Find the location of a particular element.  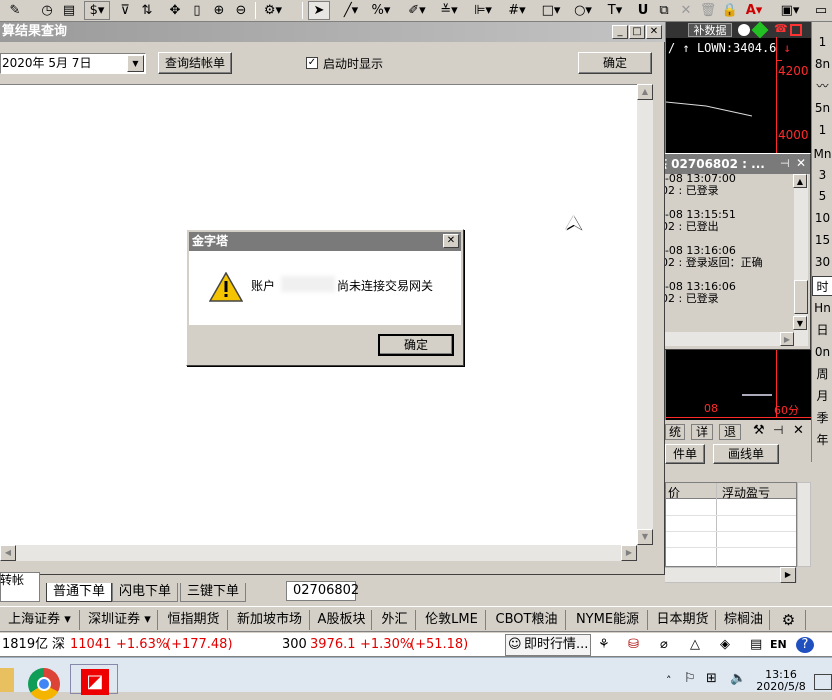

line-order-button: 画线单 is located at coordinates (746, 454).